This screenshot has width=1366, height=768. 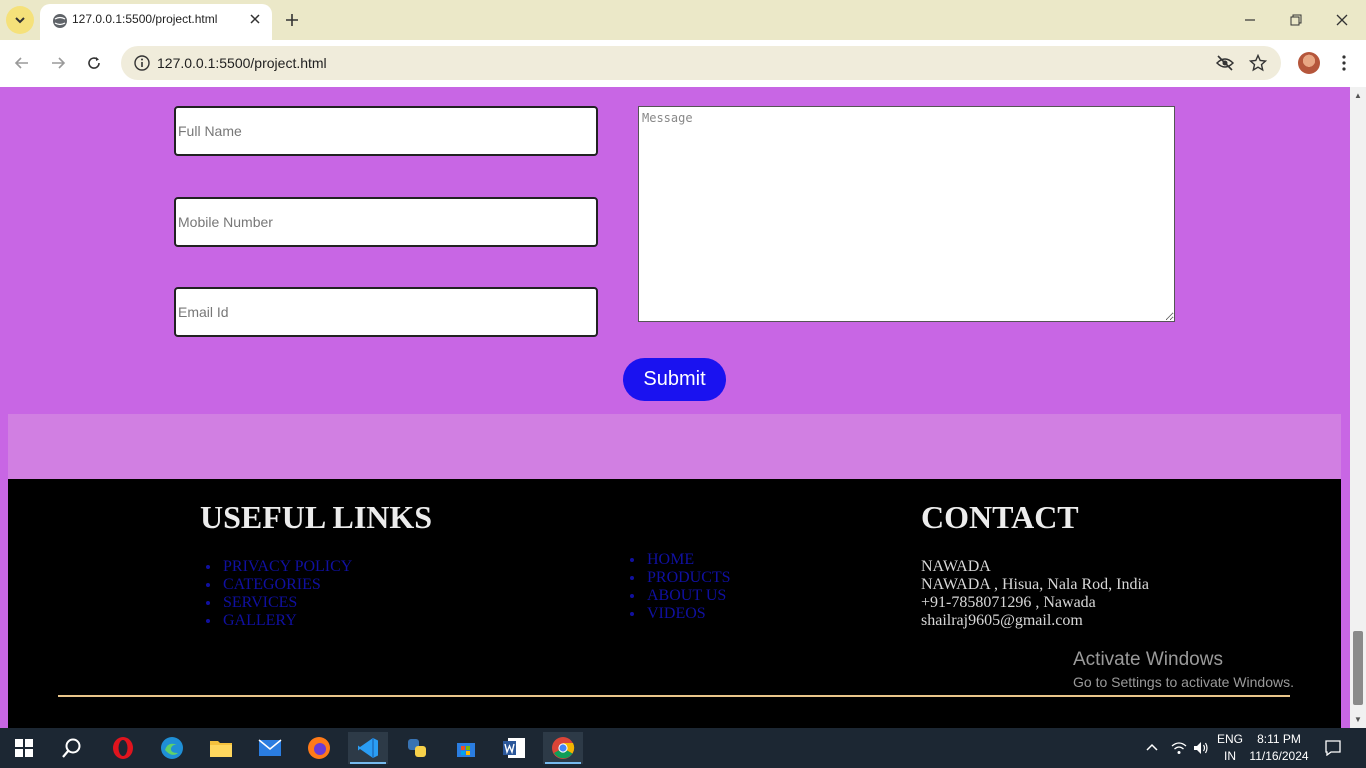 I want to click on notification-icon, so click(x=1333, y=748).